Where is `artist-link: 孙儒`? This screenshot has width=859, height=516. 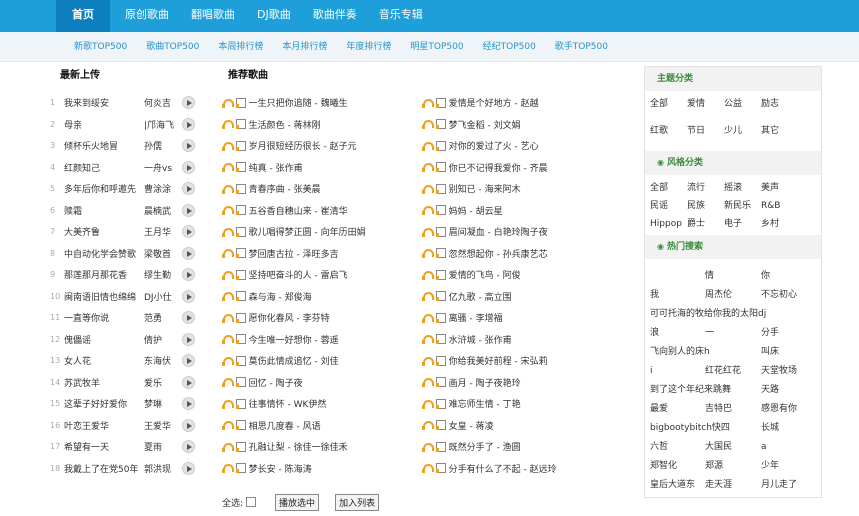 artist-link: 孙儒 is located at coordinates (161, 145).